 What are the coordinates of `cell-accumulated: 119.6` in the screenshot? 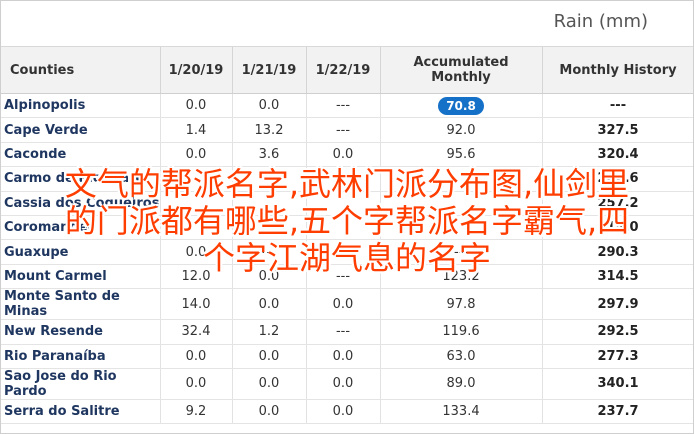 It's located at (461, 332).